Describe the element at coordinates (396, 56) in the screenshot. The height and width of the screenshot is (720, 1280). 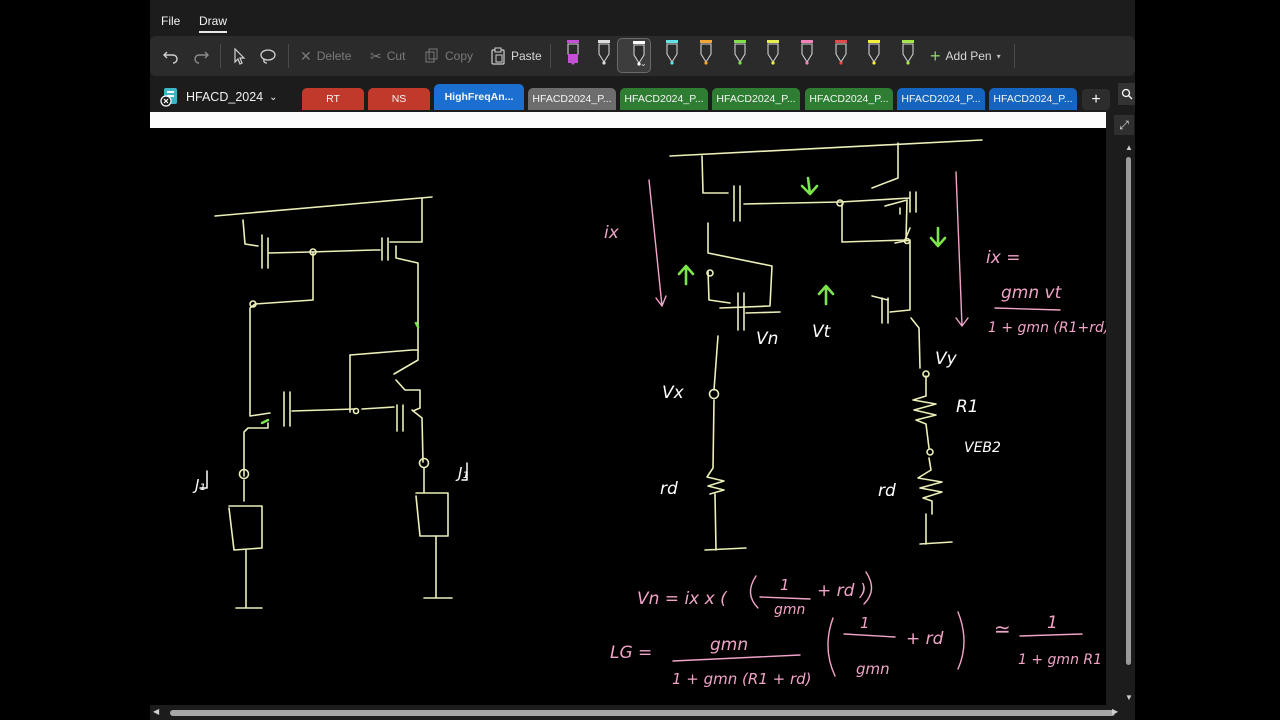
I see `cut-label: Cut` at that location.